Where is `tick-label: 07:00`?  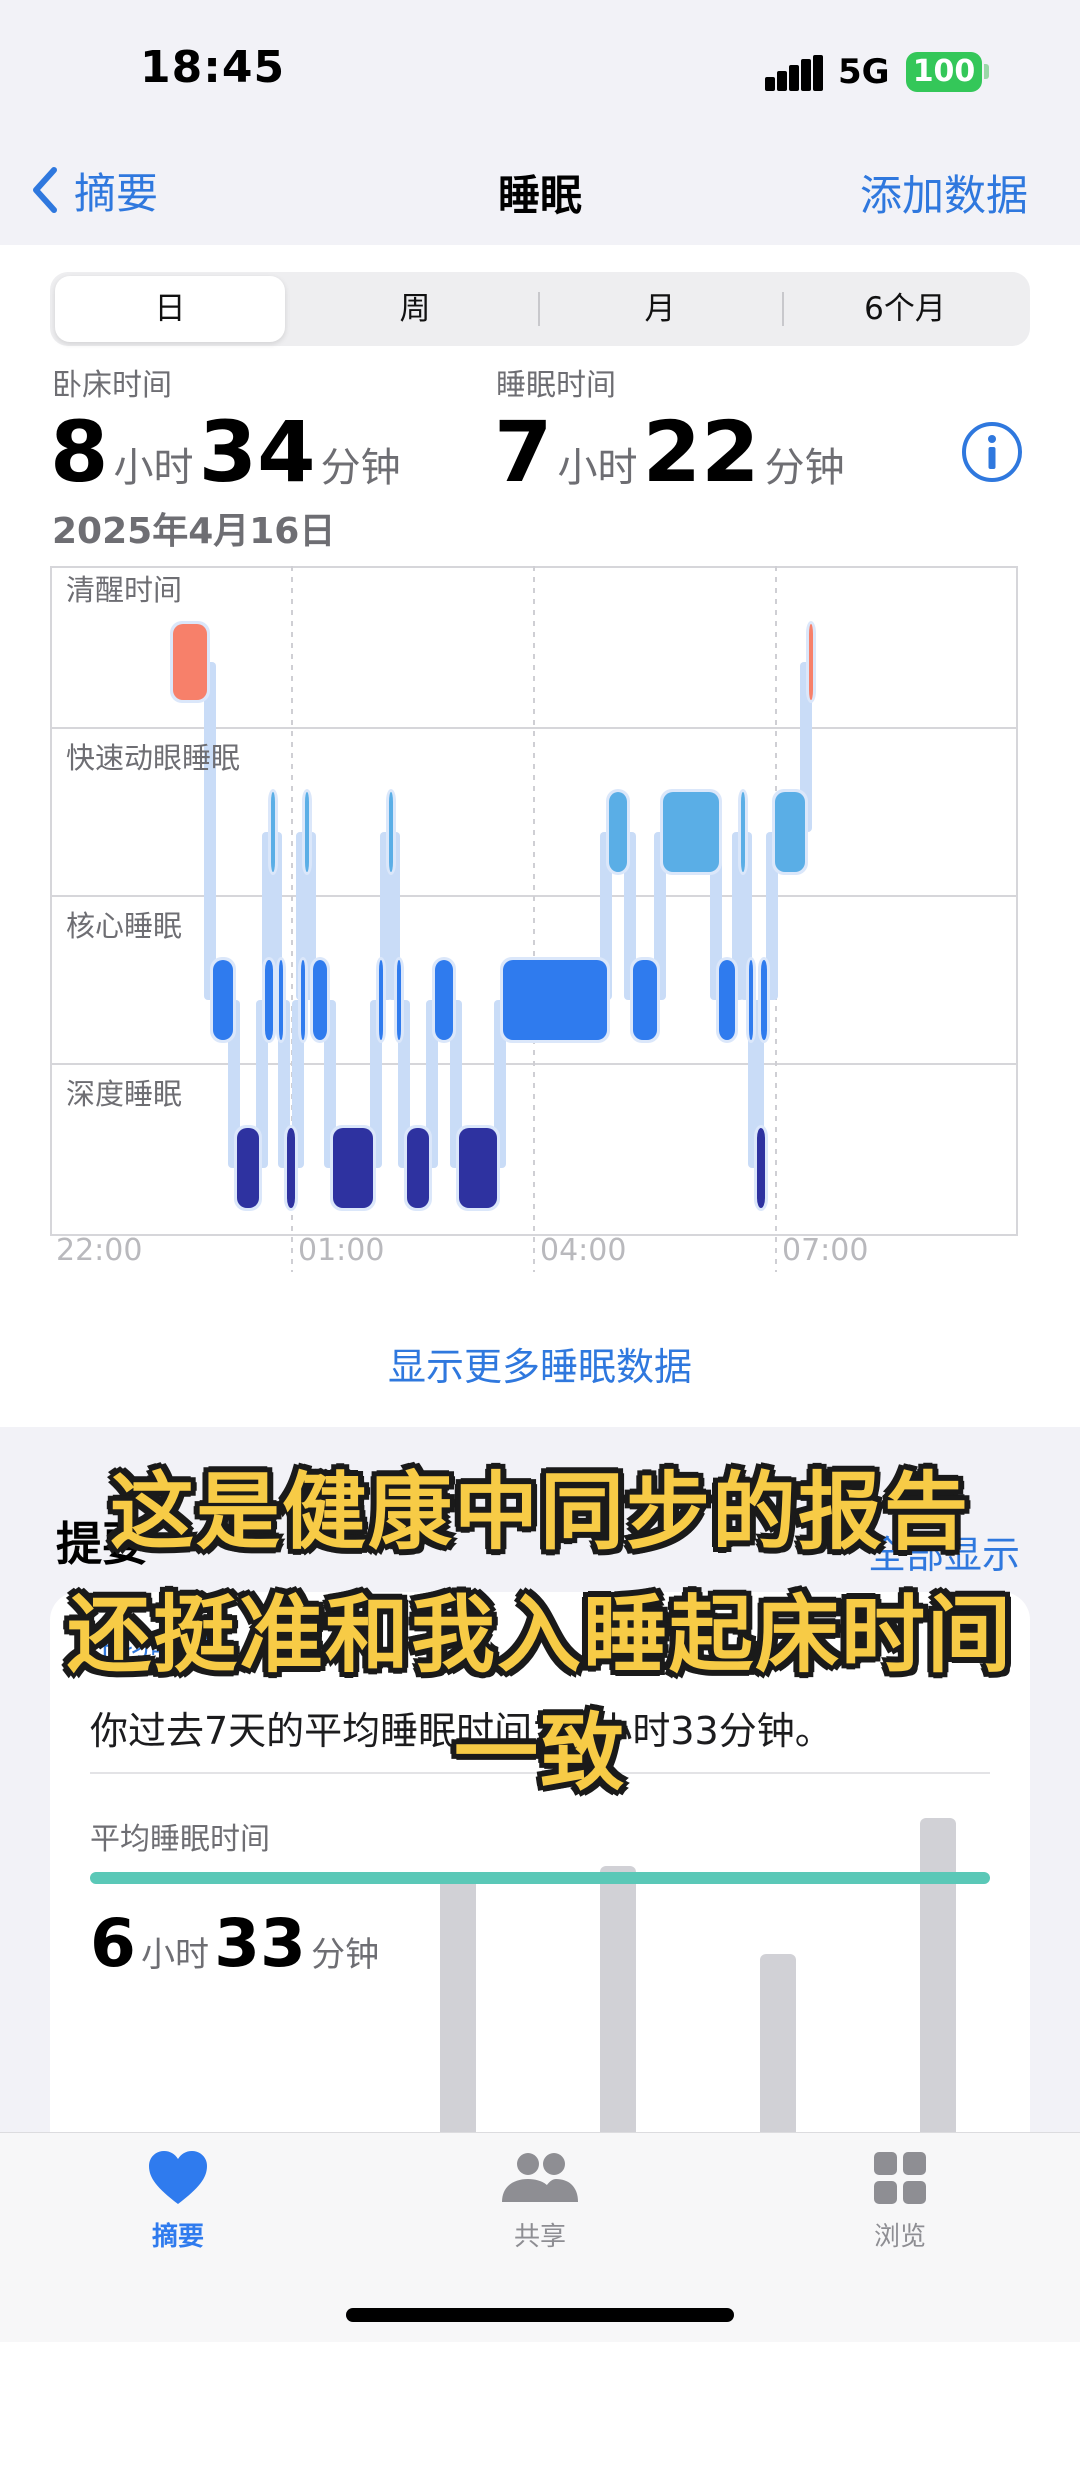
tick-label: 07:00 is located at coordinates (825, 1250).